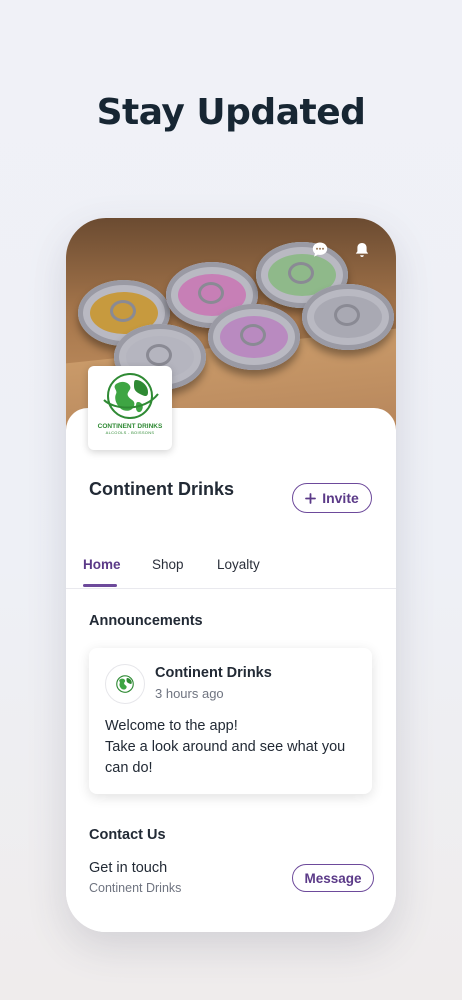 This screenshot has width=462, height=1000. Describe the element at coordinates (238, 564) in the screenshot. I see `tab-loyalty: Loyalty` at that location.